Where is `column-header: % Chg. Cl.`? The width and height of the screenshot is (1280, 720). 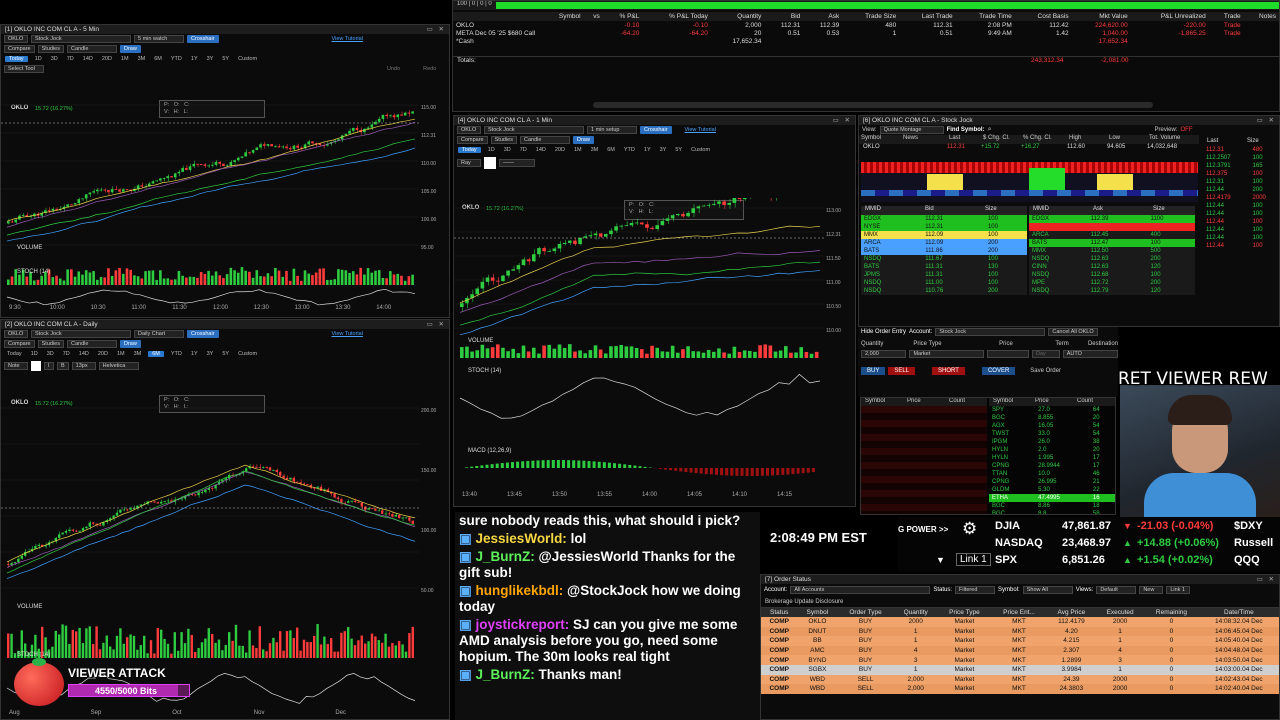 column-header: % Chg. Cl. is located at coordinates (1044, 139).